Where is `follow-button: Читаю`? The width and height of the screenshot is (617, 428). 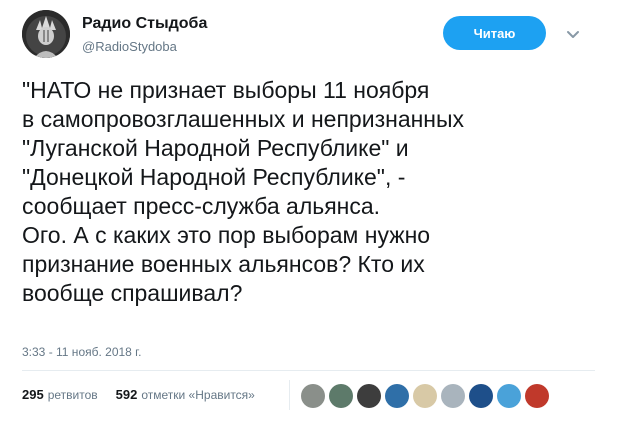 follow-button: Читаю is located at coordinates (494, 33).